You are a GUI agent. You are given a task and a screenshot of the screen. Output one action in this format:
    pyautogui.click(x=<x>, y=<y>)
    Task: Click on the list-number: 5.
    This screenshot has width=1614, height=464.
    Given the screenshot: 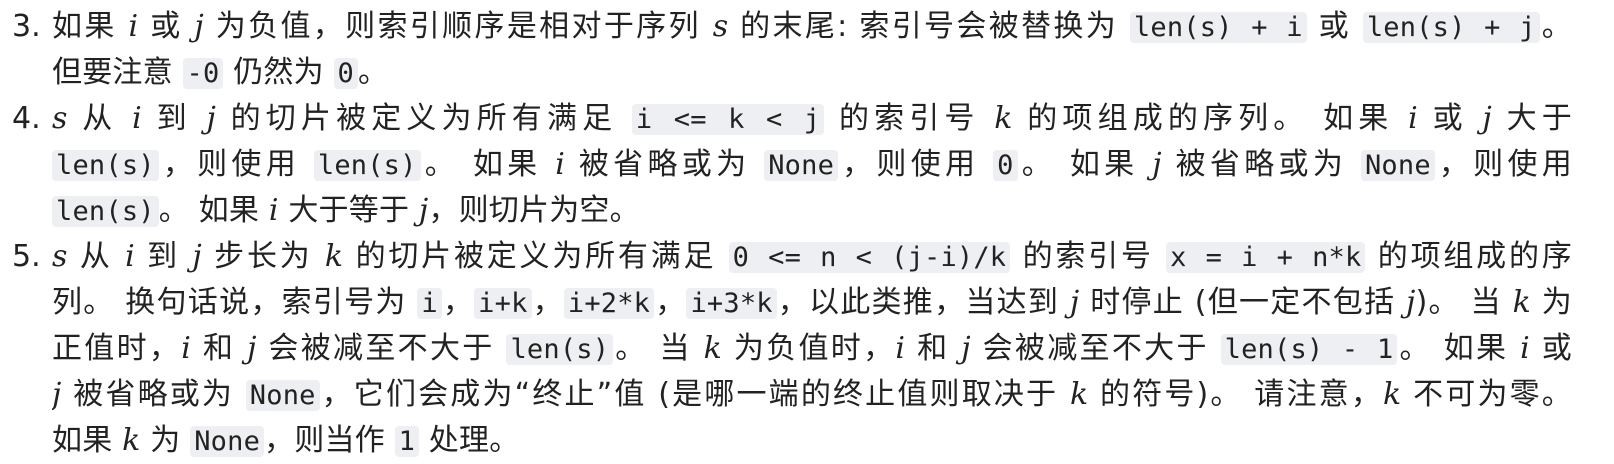 What is the action you would take?
    pyautogui.click(x=26, y=256)
    